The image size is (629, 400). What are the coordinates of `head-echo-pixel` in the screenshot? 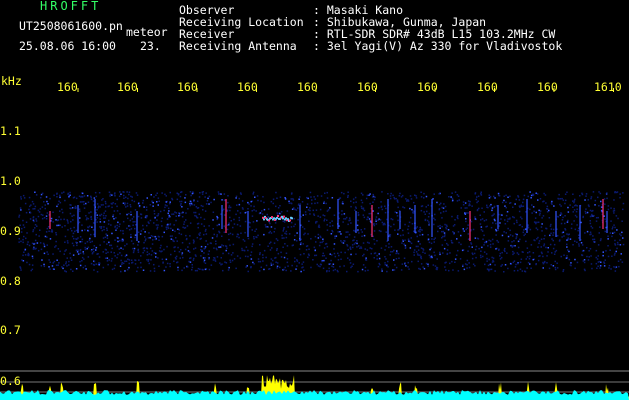 It's located at (283, 218).